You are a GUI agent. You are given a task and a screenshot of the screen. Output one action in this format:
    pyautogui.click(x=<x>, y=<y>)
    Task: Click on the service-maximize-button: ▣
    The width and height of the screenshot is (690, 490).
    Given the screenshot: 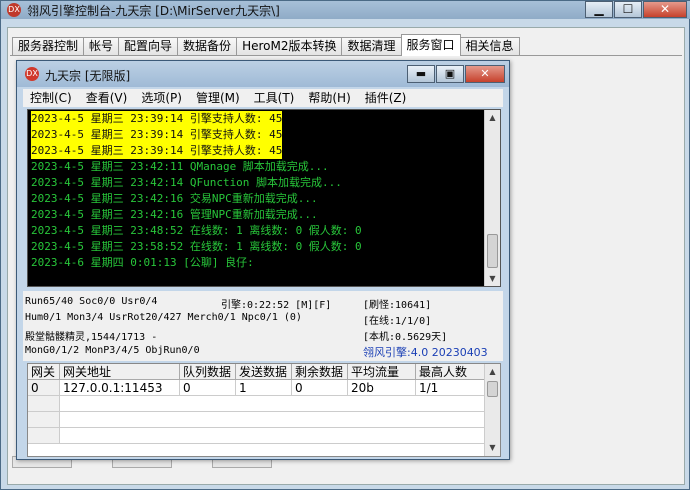 What is the action you would take?
    pyautogui.click(x=450, y=74)
    